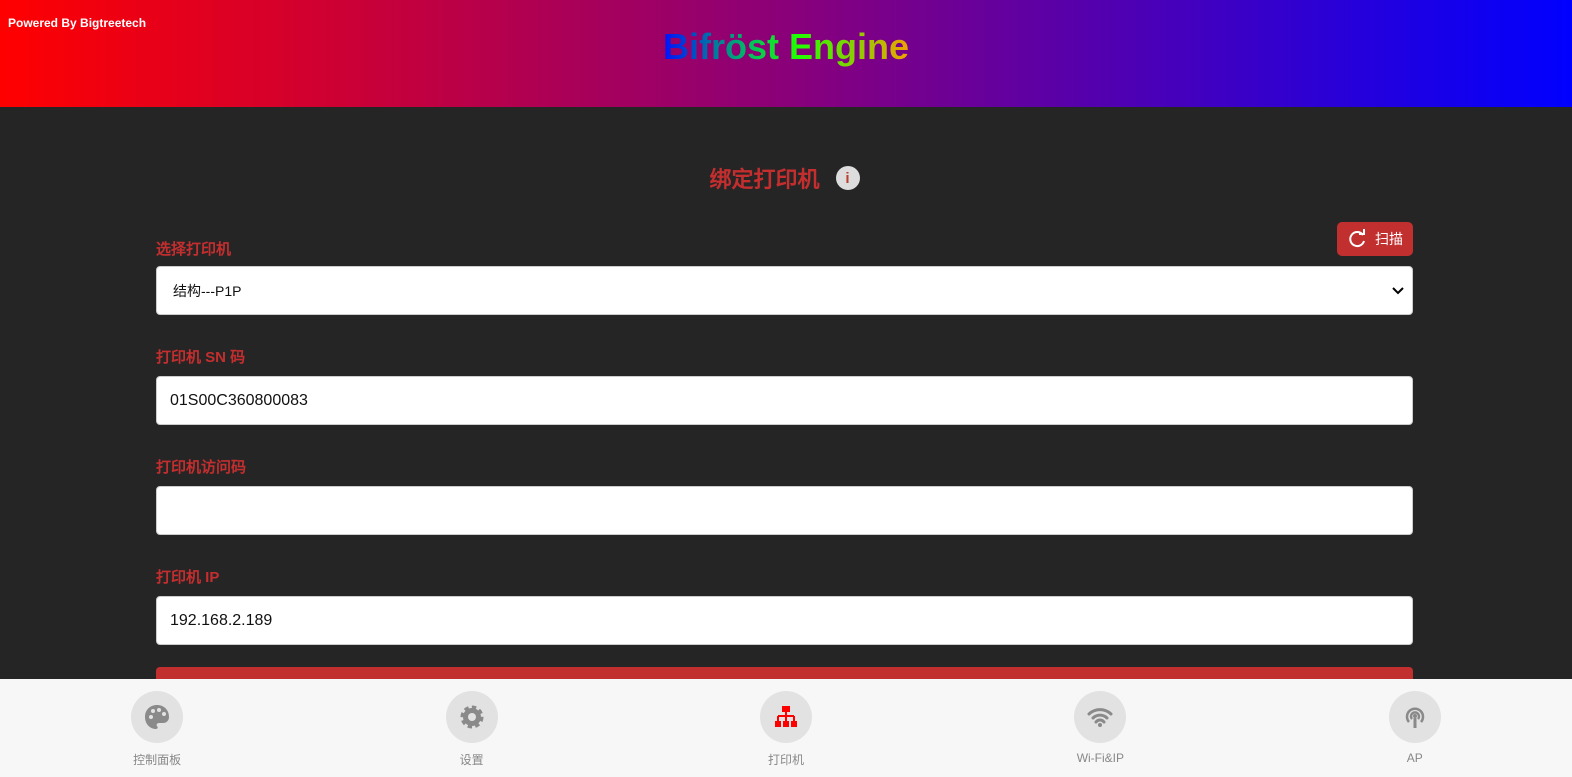 This screenshot has width=1572, height=777. What do you see at coordinates (201, 467) in the screenshot?
I see `access-code-label: 打印机访问码` at bounding box center [201, 467].